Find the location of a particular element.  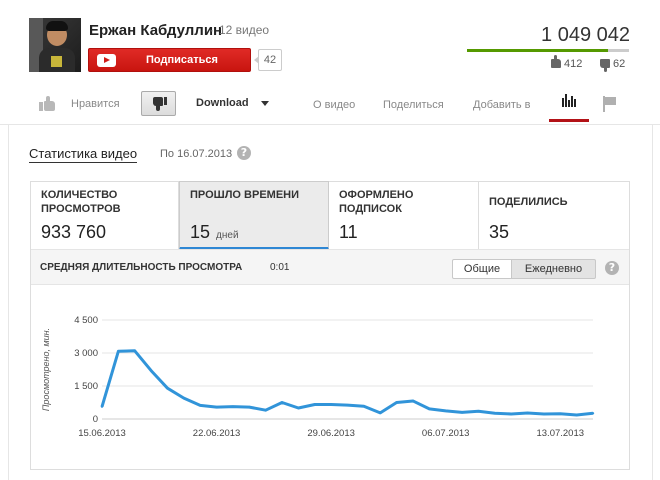

metric-time-elapsed: ПРОШЛО ВРЕМЕНИ 15 дней is located at coordinates (254, 215).